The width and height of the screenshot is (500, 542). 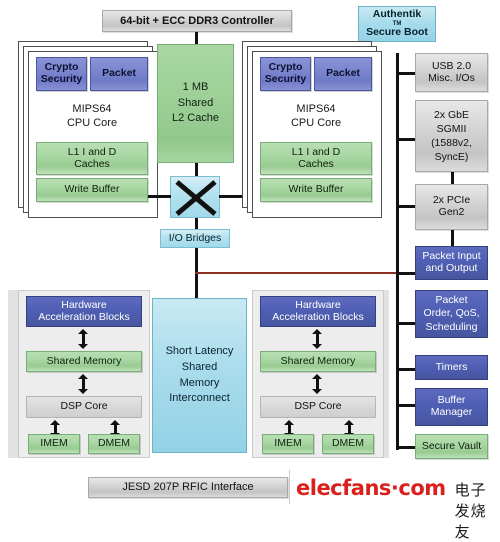 I want to click on jesd-label: JESD 207P RFIC Interface, so click(x=188, y=487).